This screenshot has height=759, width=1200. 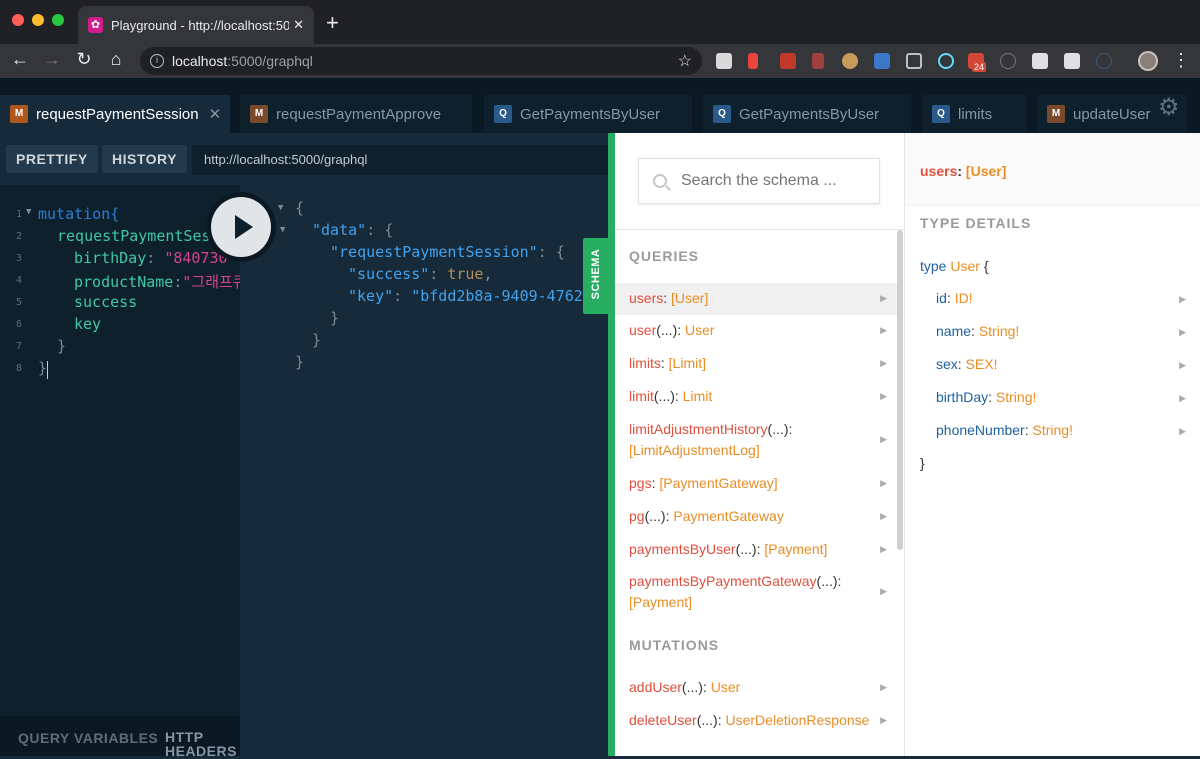 What do you see at coordinates (18, 236) in the screenshot?
I see `line-number: 2` at bounding box center [18, 236].